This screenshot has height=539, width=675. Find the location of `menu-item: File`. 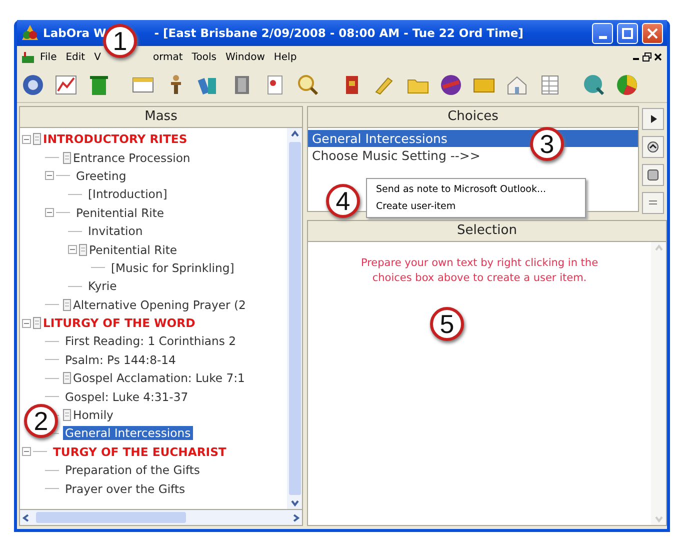

menu-item: File is located at coordinates (48, 57).